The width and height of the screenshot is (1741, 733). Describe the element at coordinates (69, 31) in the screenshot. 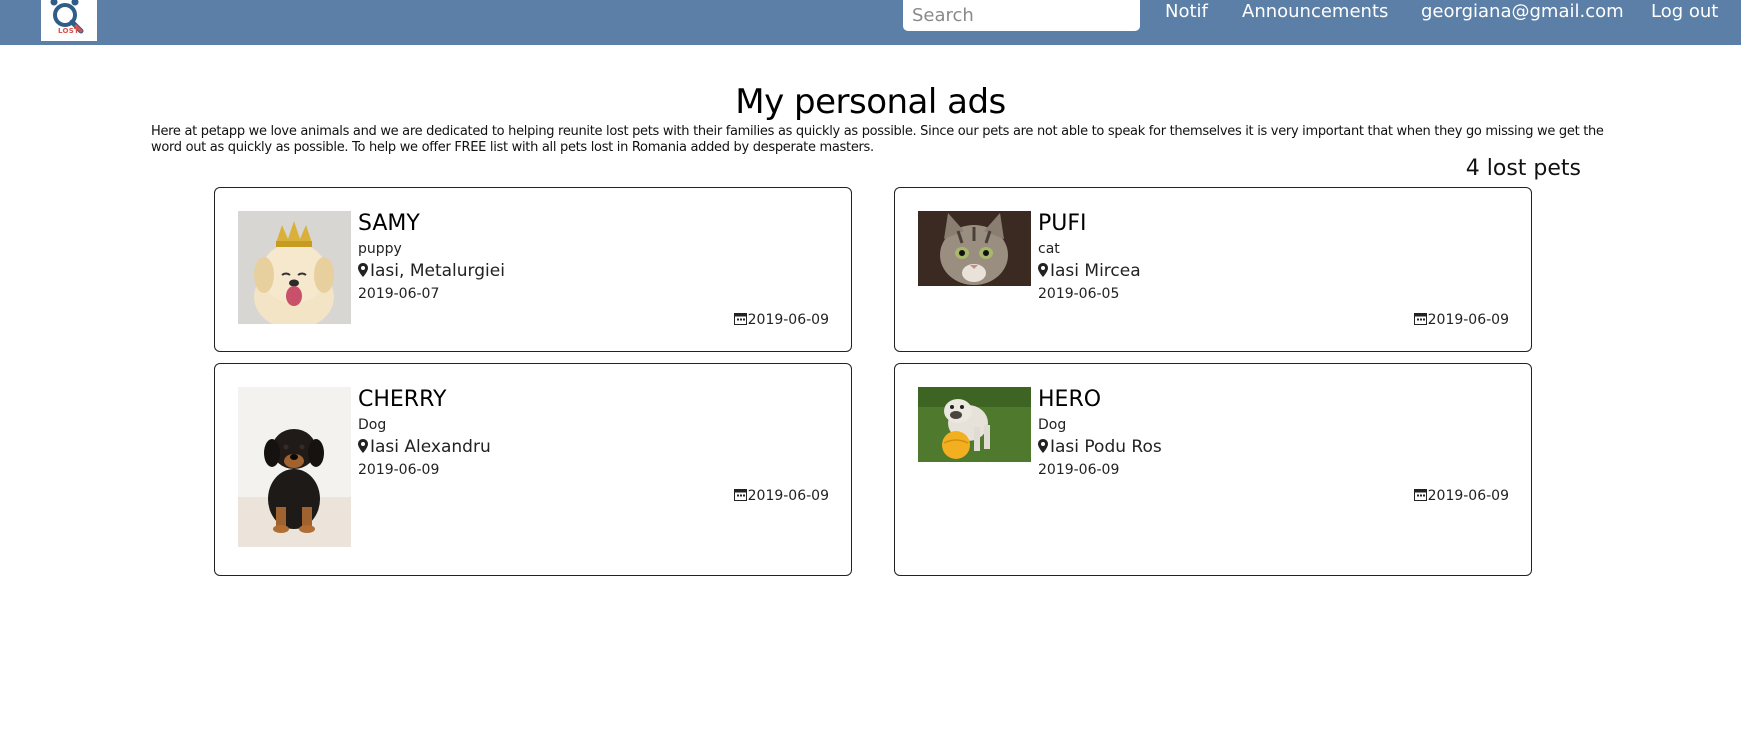

I see `logo-text: LOST` at that location.